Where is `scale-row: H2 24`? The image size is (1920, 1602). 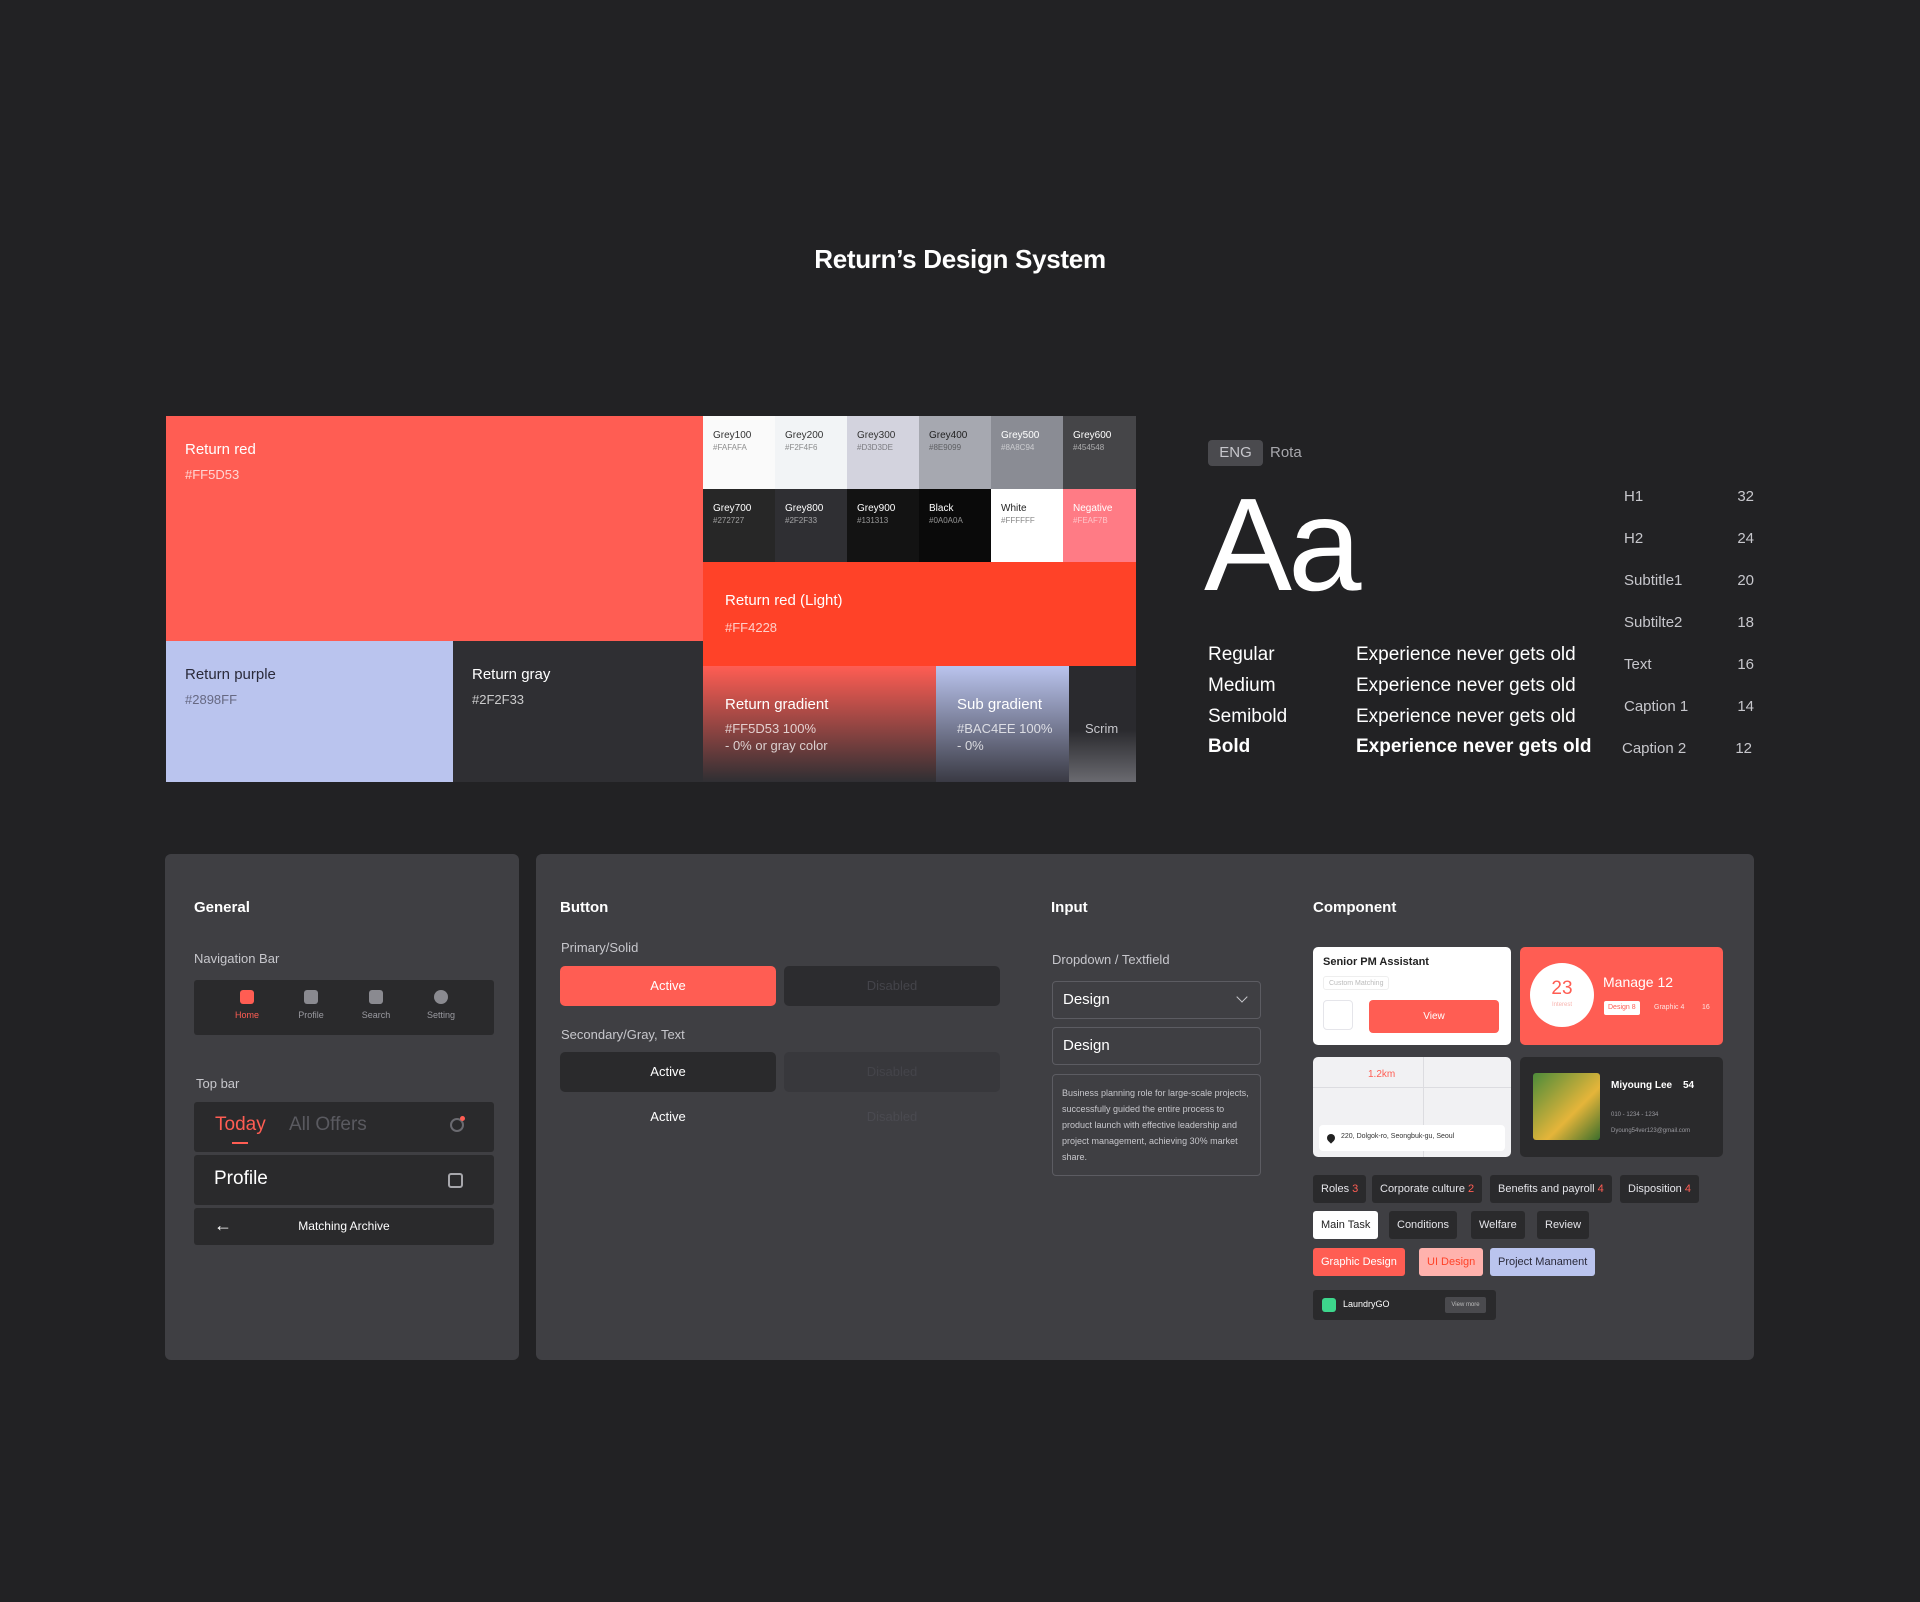
scale-row: H2 24 is located at coordinates (1689, 540).